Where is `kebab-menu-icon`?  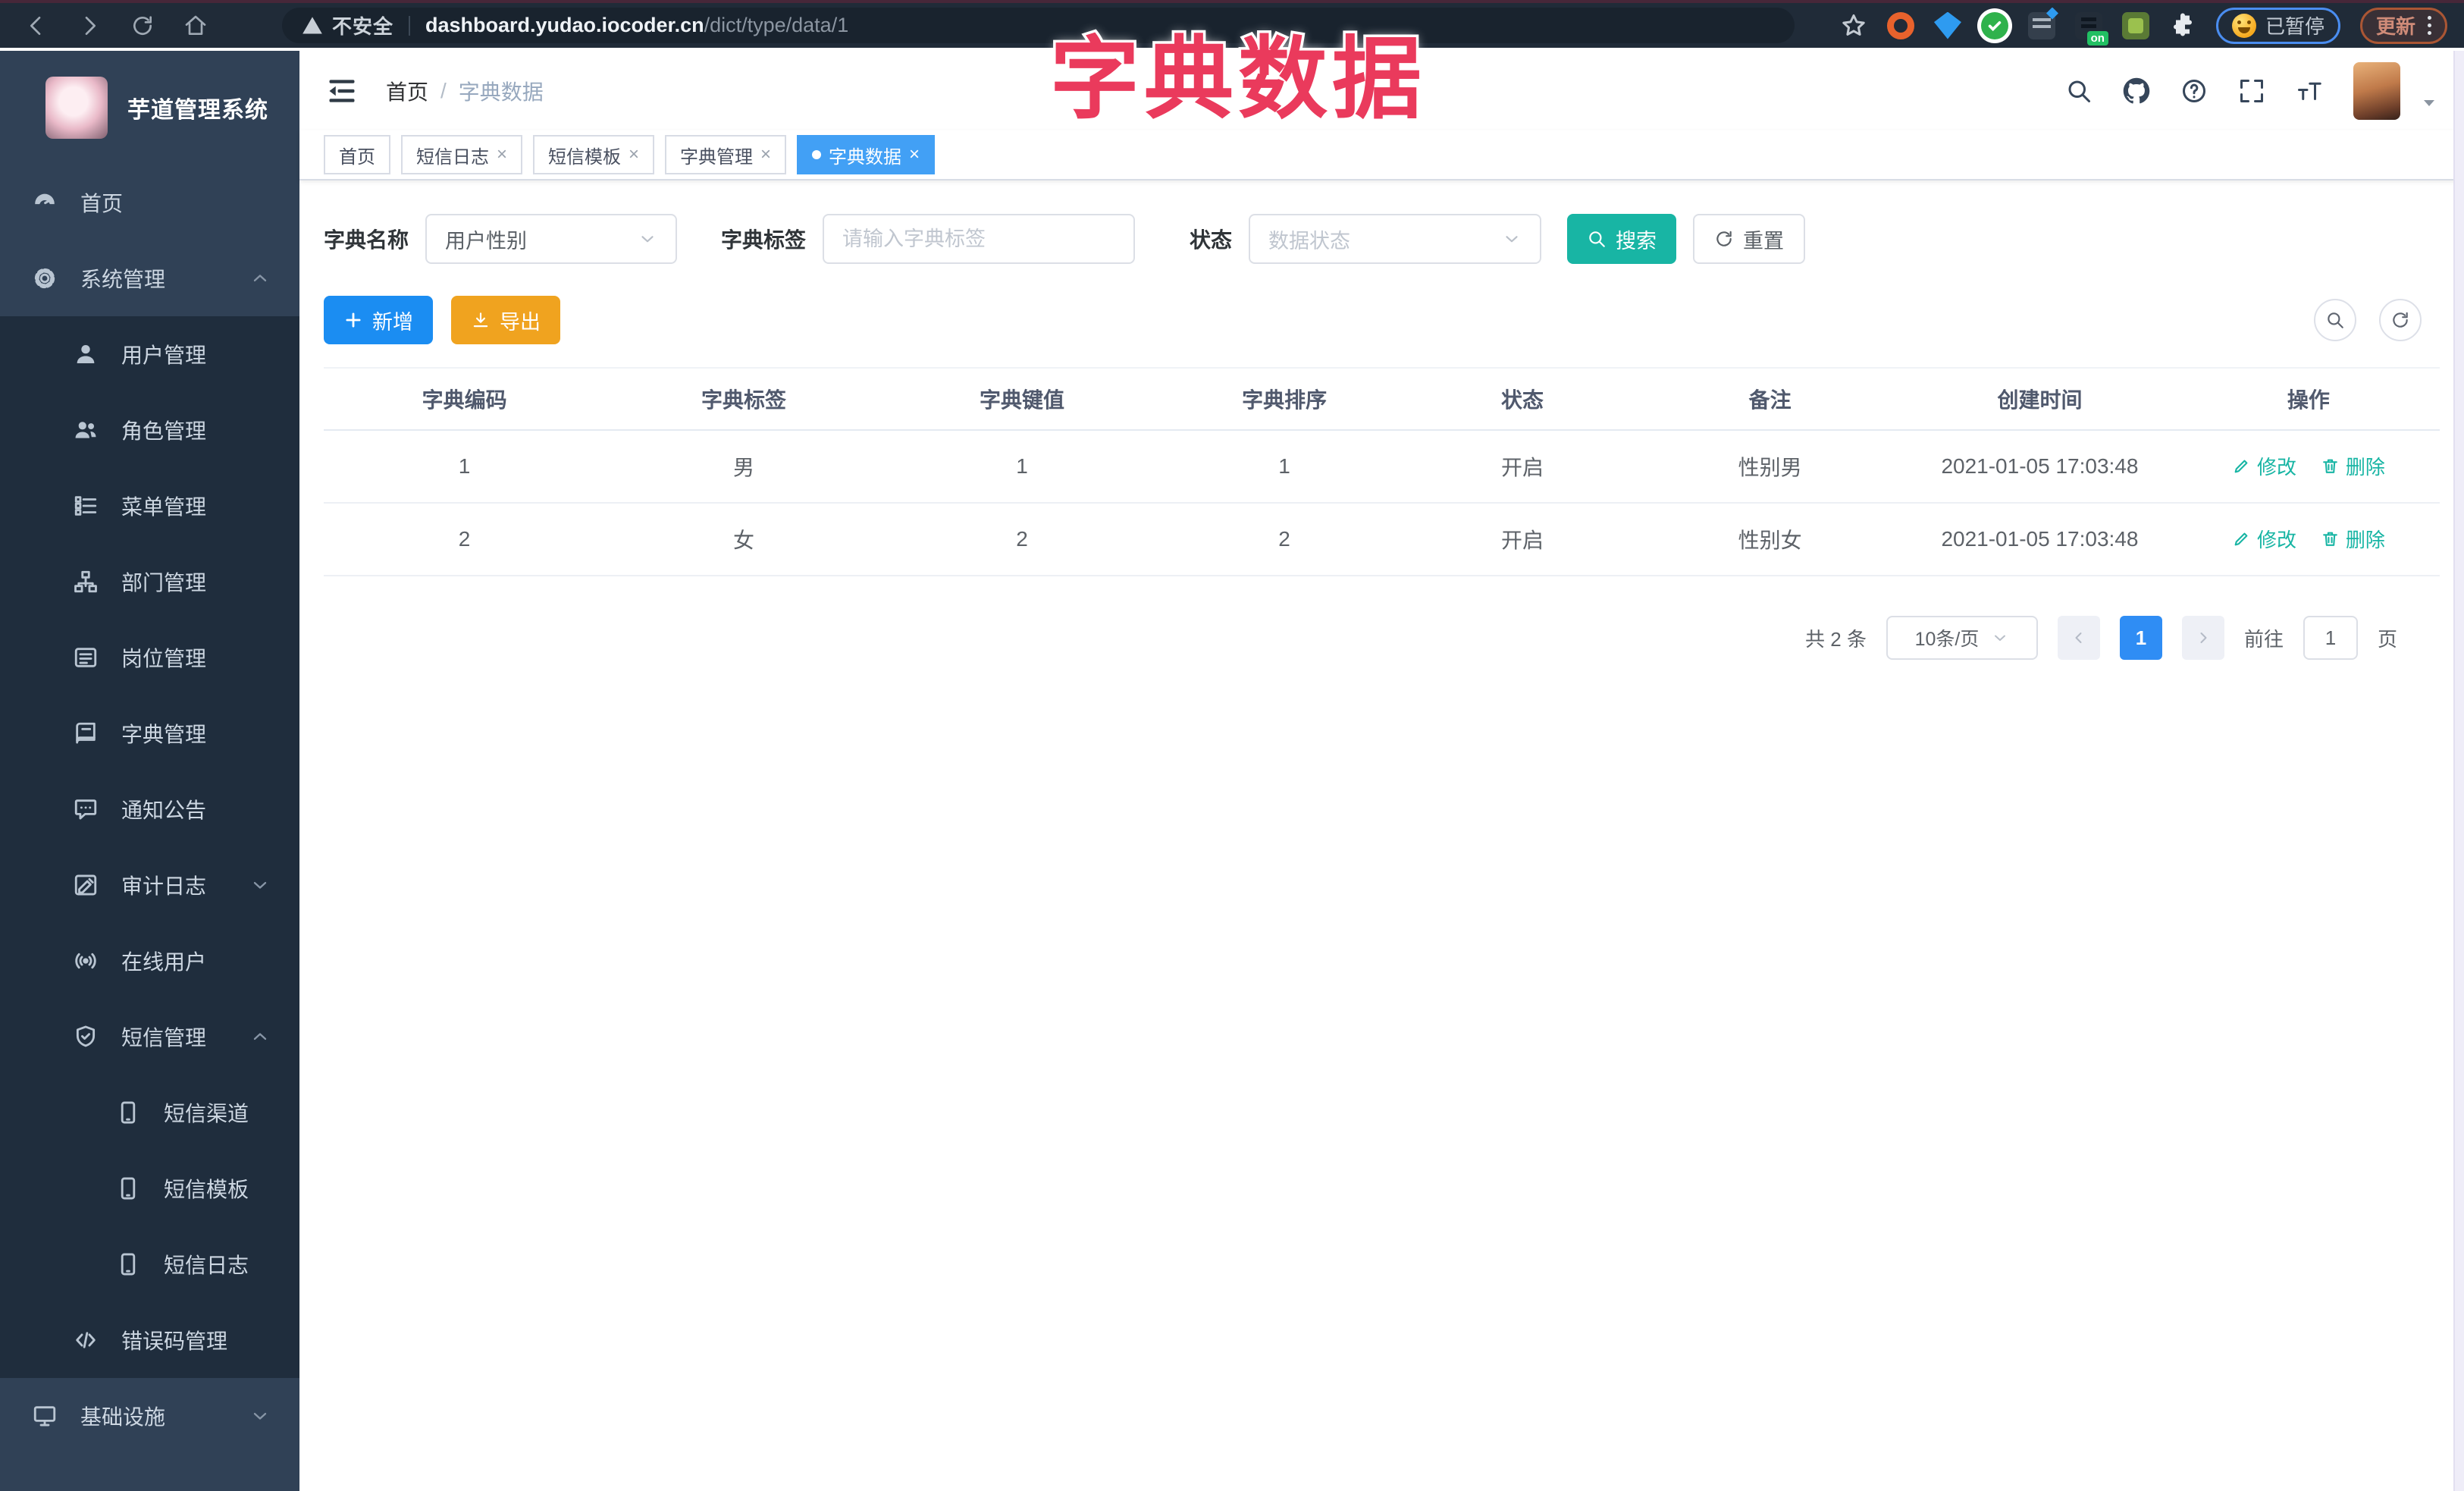
kebab-menu-icon is located at coordinates (2430, 25).